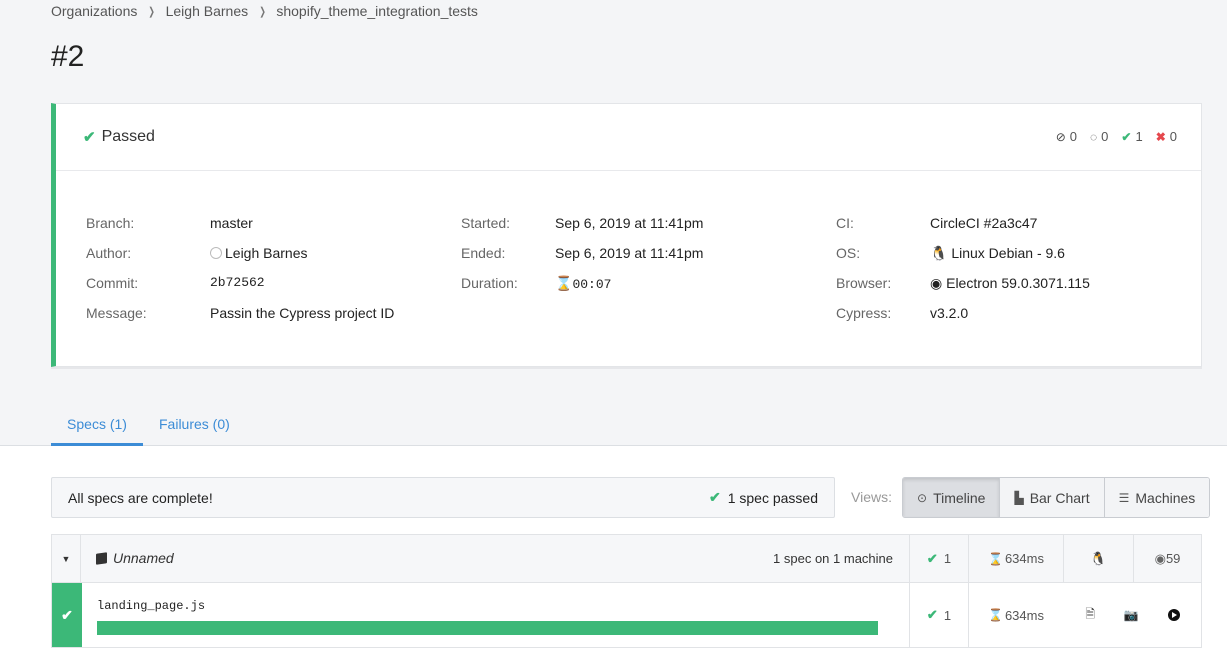 The width and height of the screenshot is (1227, 656). What do you see at coordinates (231, 223) in the screenshot?
I see `branch-value: master` at bounding box center [231, 223].